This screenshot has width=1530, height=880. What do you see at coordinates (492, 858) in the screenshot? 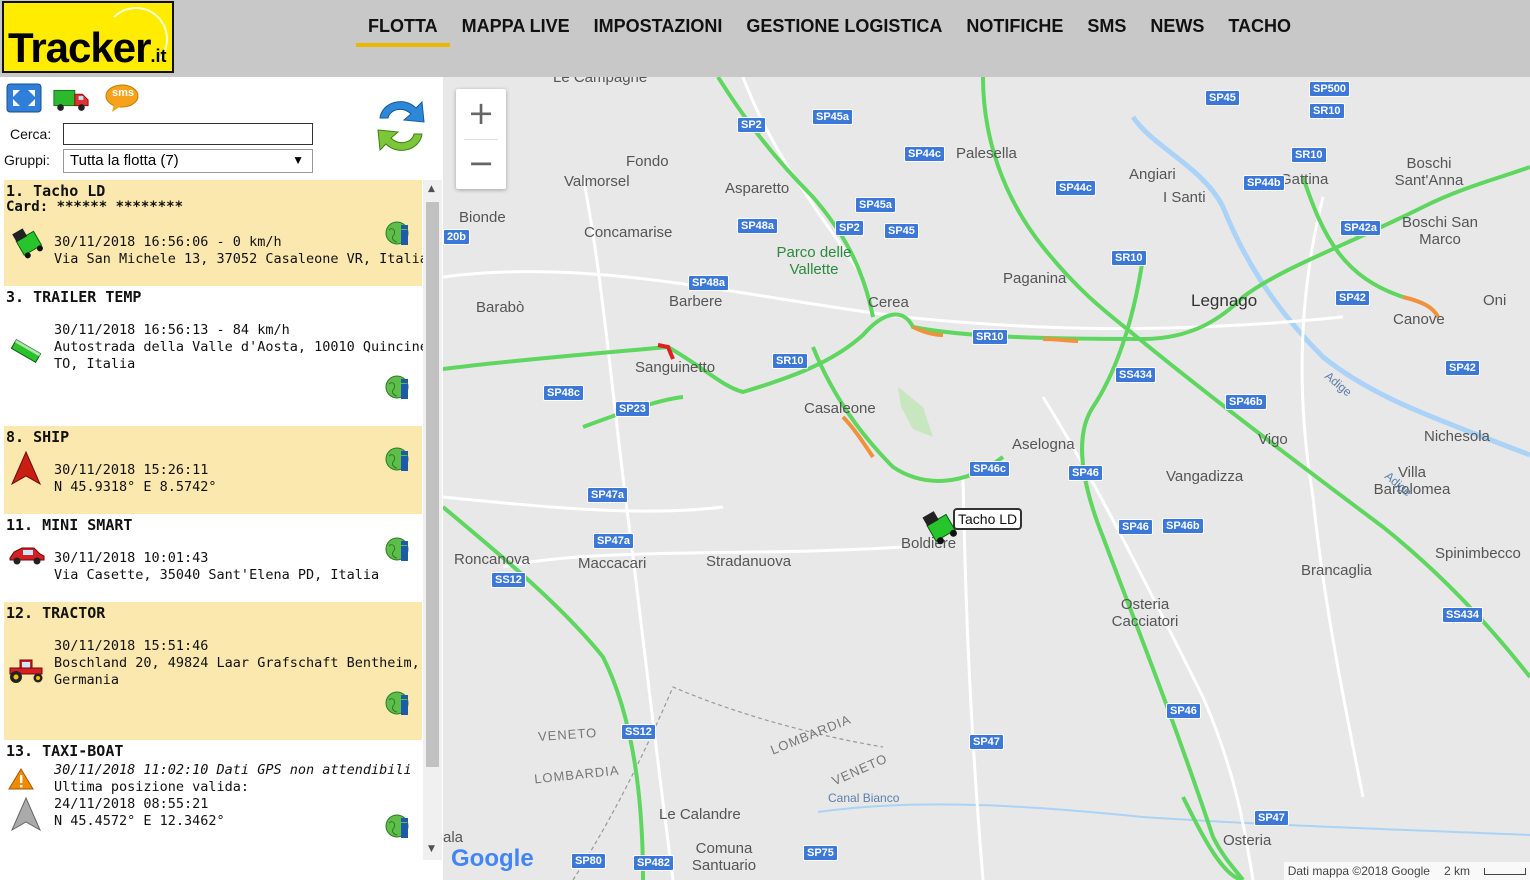
I see `google-logo: Google` at bounding box center [492, 858].